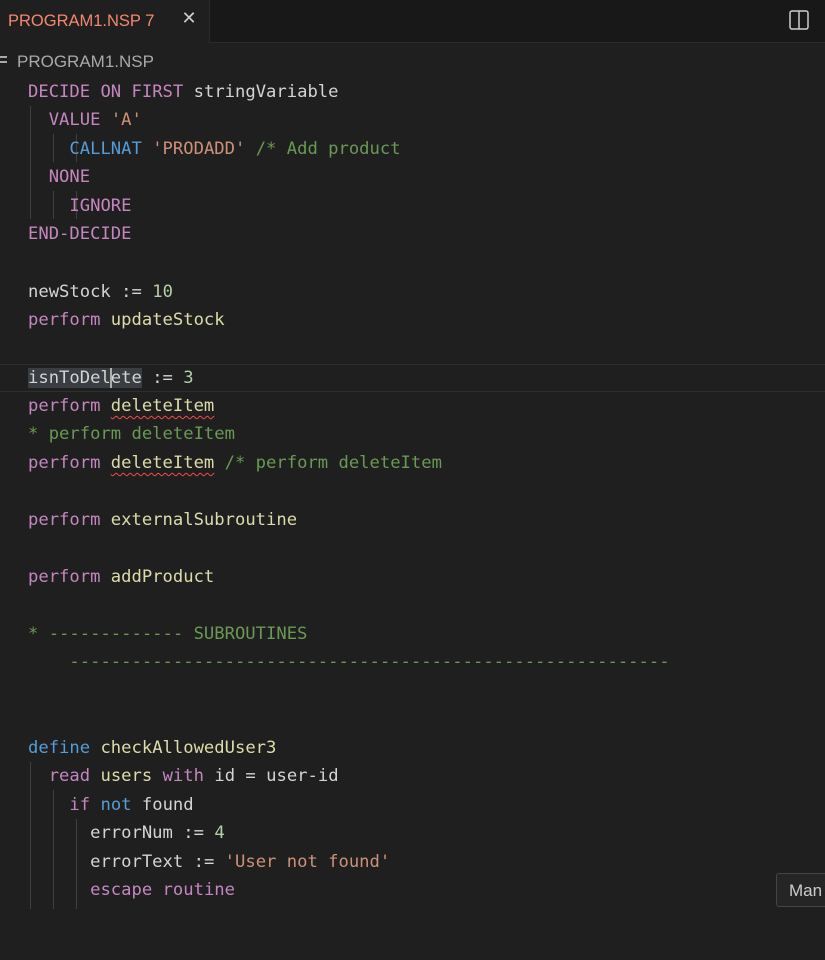 The image size is (825, 960). Describe the element at coordinates (131, 805) in the screenshot. I see `code-line: if not found` at that location.